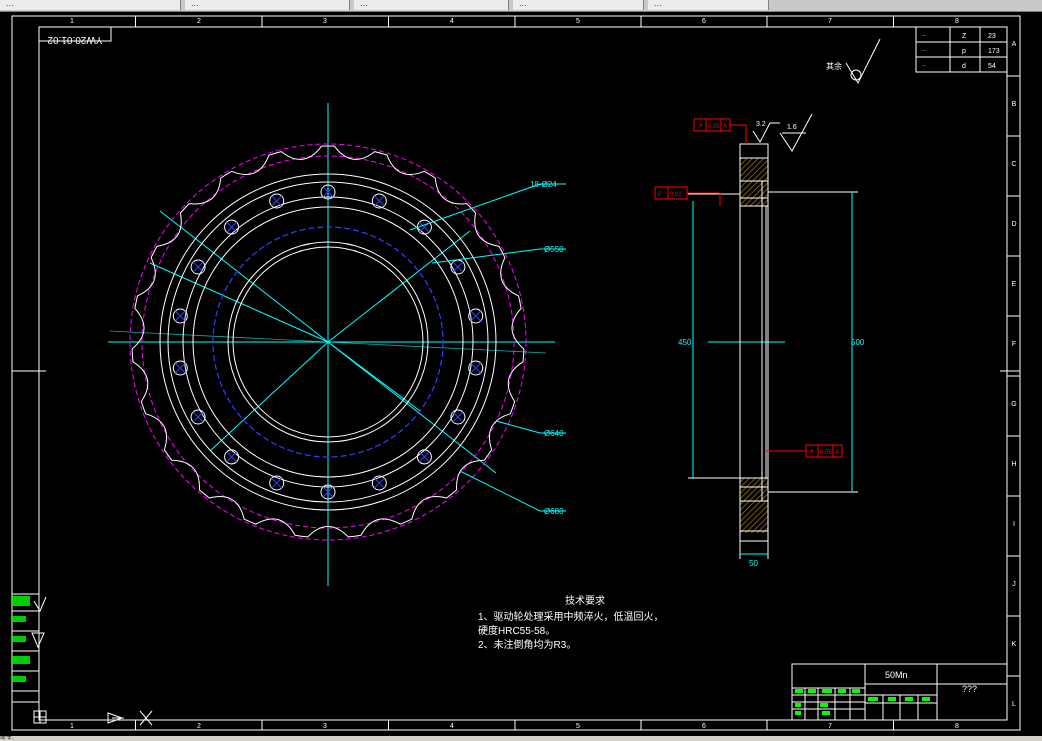 This screenshot has width=1042, height=741. I want to click on dim-d640: Ø640, so click(554, 433).